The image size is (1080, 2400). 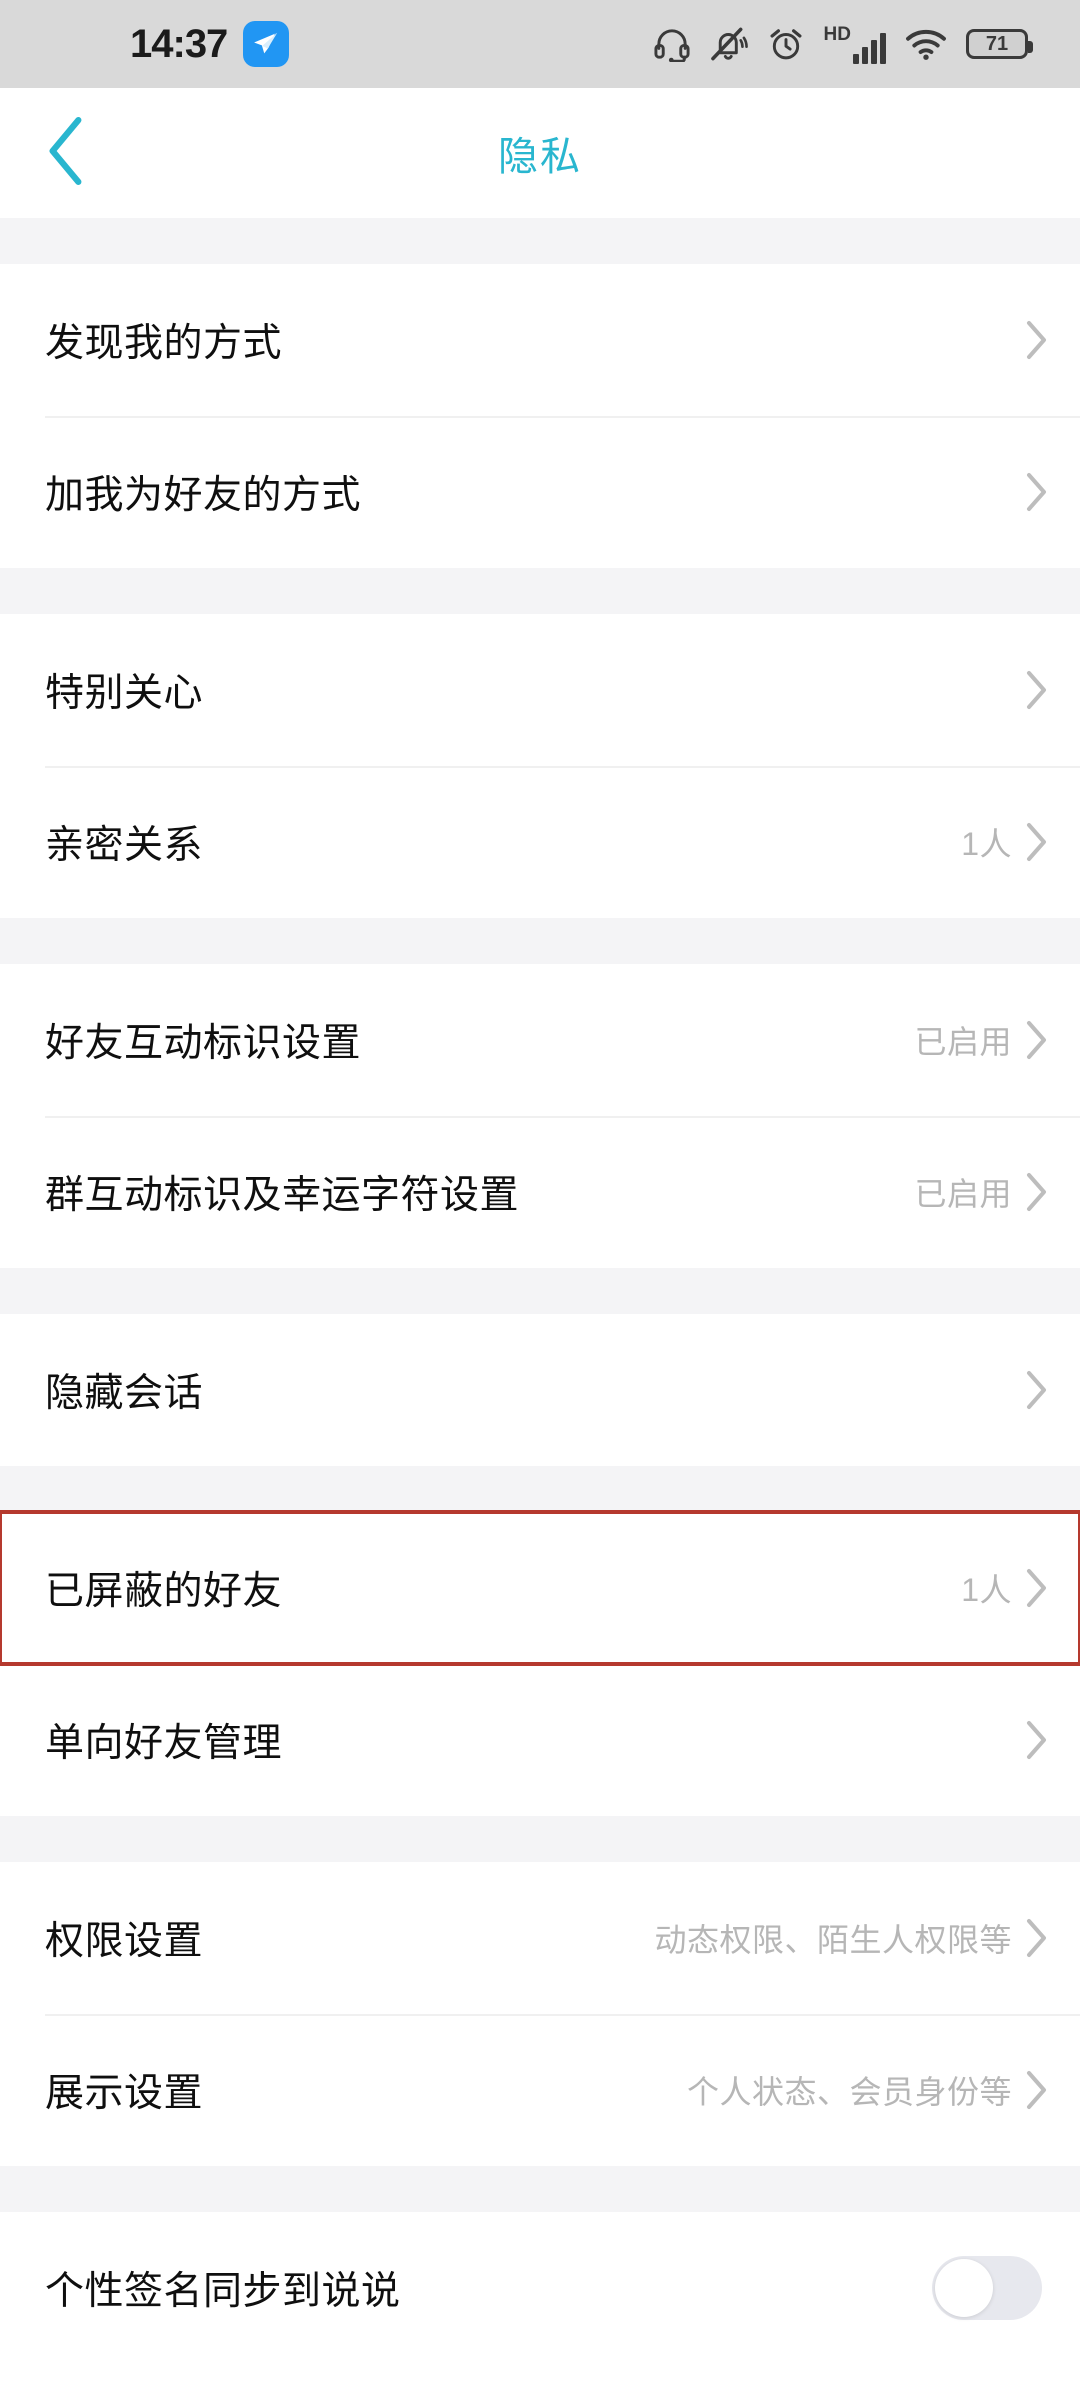 I want to click on settings-row: 亲密关系 1人, so click(x=540, y=842).